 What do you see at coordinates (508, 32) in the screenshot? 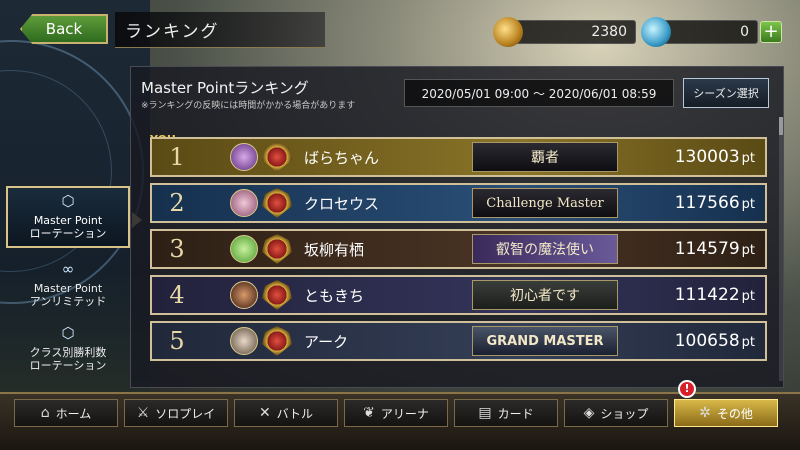
I see `gold-coin-icon` at bounding box center [508, 32].